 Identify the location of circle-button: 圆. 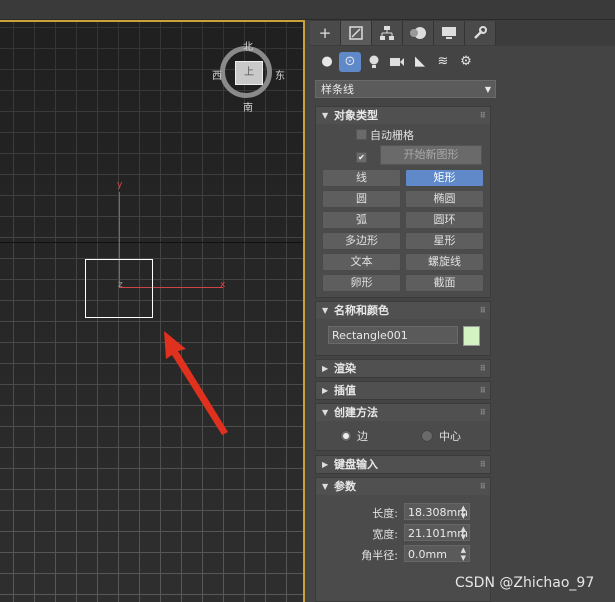
(361, 199).